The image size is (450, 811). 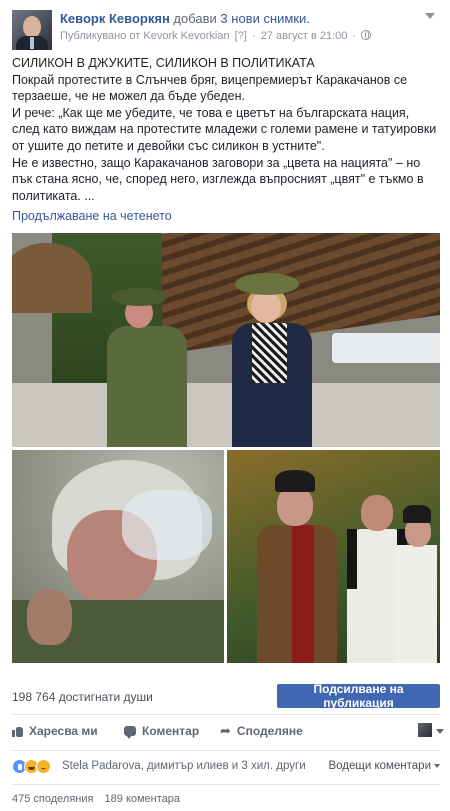 What do you see at coordinates (430, 16) in the screenshot?
I see `post-options-chevron-icon` at bounding box center [430, 16].